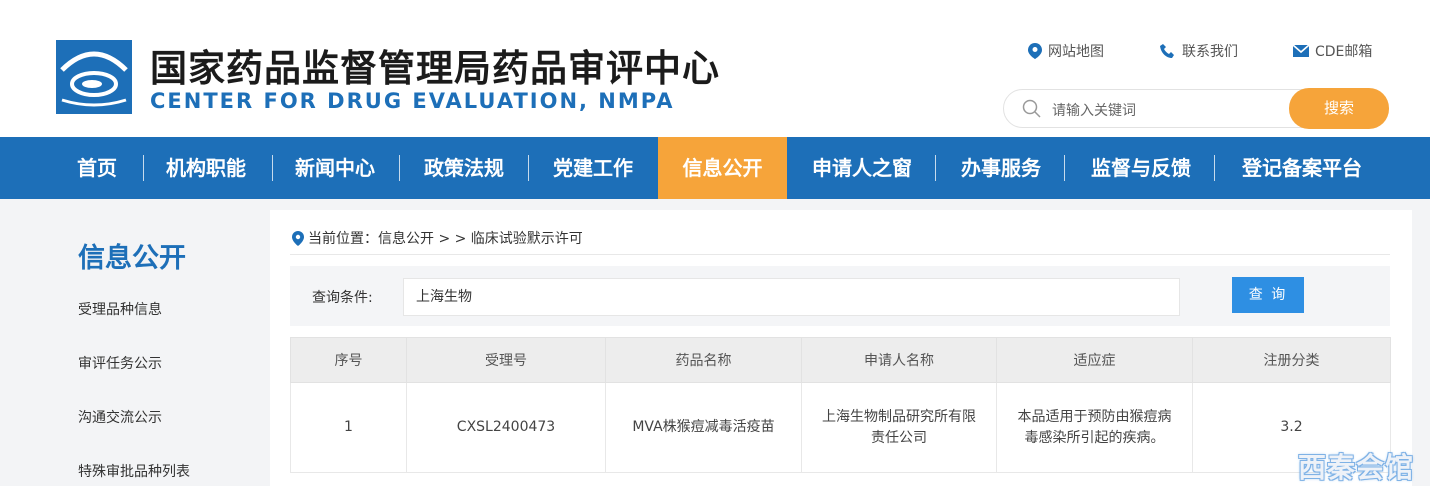 The height and width of the screenshot is (486, 1430). Describe the element at coordinates (1268, 295) in the screenshot. I see `query-button: 查 询` at that location.